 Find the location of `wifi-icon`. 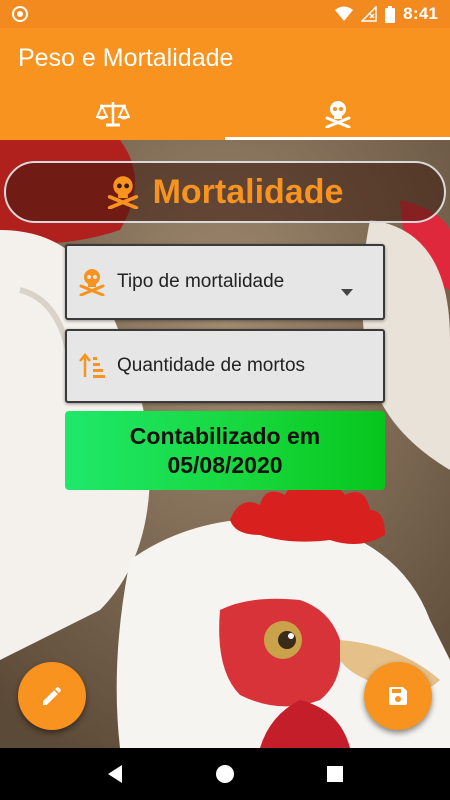

wifi-icon is located at coordinates (344, 13).